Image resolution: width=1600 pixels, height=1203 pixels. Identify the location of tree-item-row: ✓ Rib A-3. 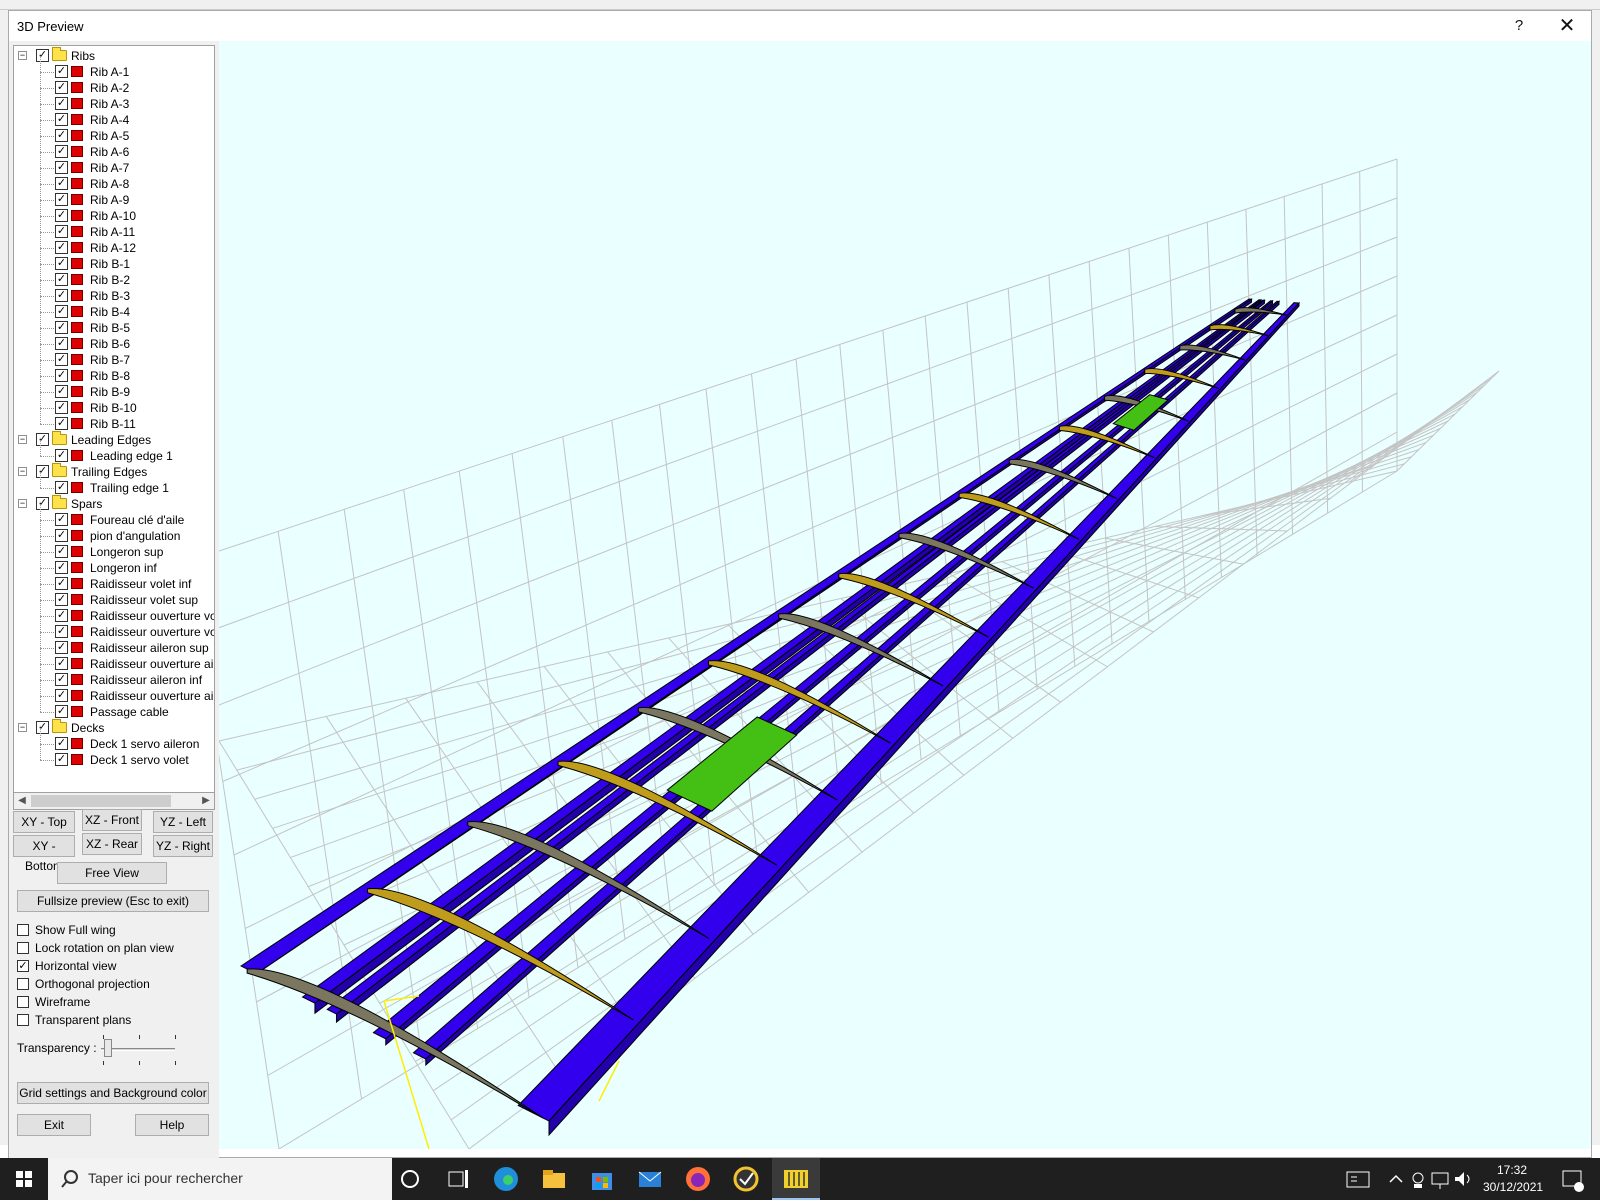
(114, 104).